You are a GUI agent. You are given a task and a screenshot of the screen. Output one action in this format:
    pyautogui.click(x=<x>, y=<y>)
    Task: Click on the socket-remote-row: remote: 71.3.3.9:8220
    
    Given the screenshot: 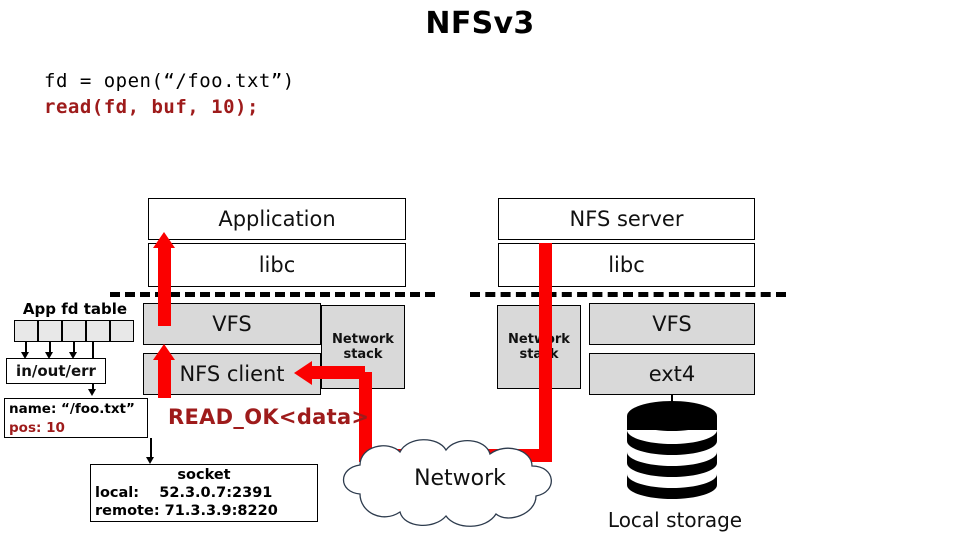 What is the action you would take?
    pyautogui.click(x=186, y=511)
    